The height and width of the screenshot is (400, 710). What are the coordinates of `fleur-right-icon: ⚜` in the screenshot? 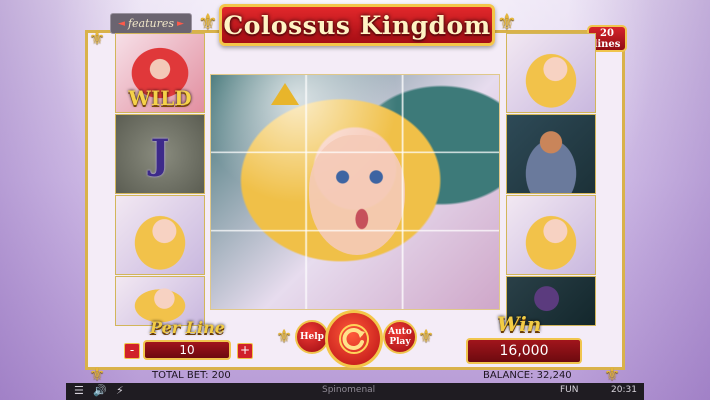 It's located at (507, 22).